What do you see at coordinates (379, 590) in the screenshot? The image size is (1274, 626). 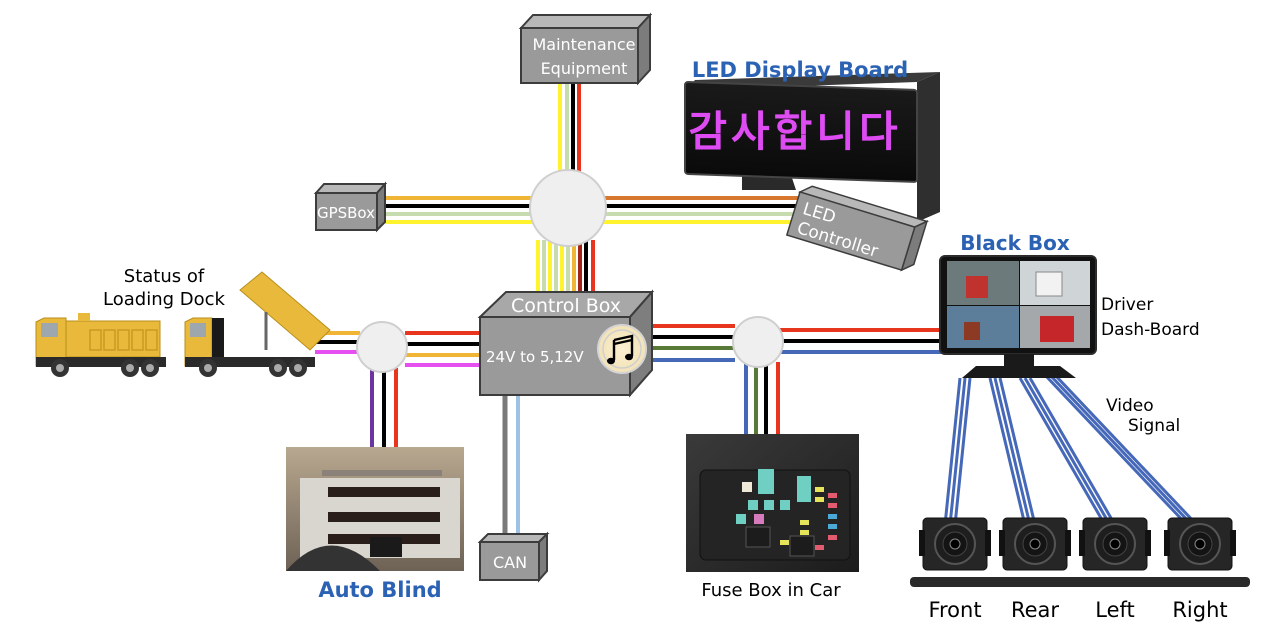 I see `auto-blind-title: Auto Blind` at bounding box center [379, 590].